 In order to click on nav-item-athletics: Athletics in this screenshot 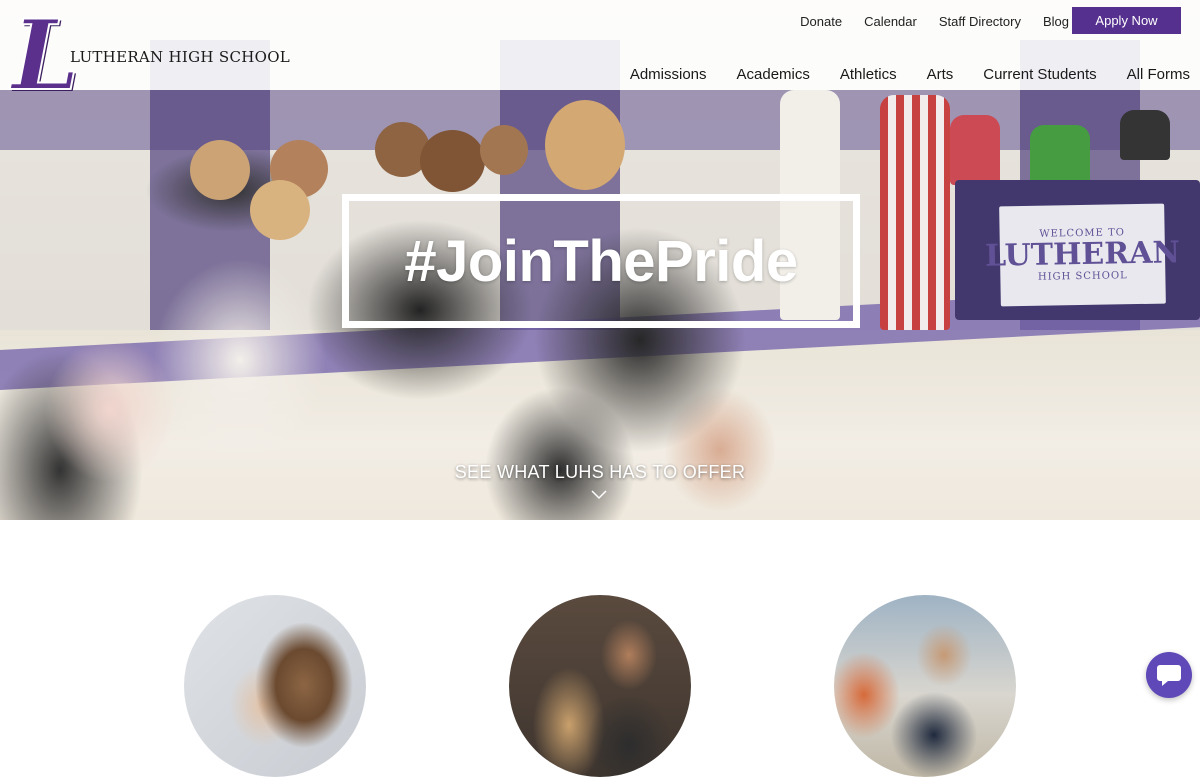, I will do `click(868, 75)`.